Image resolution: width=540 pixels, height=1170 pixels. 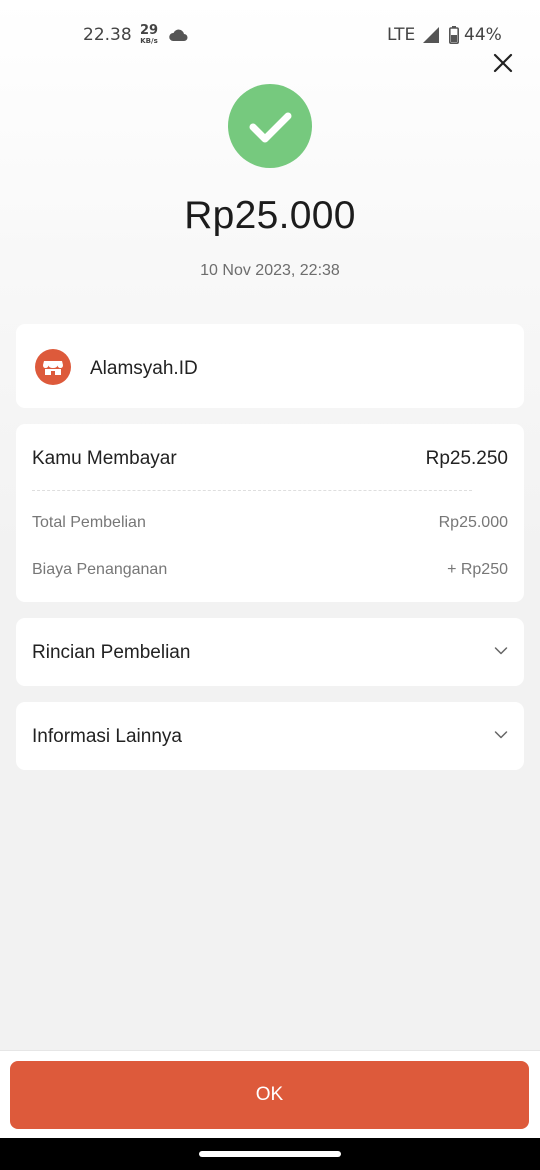 I want to click on system-navigation-bar, so click(x=270, y=1154).